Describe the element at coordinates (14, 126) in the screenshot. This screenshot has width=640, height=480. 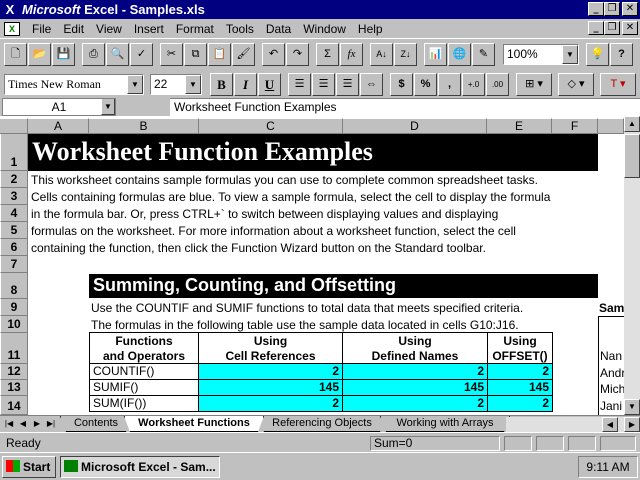
I see `select-all-corner` at that location.